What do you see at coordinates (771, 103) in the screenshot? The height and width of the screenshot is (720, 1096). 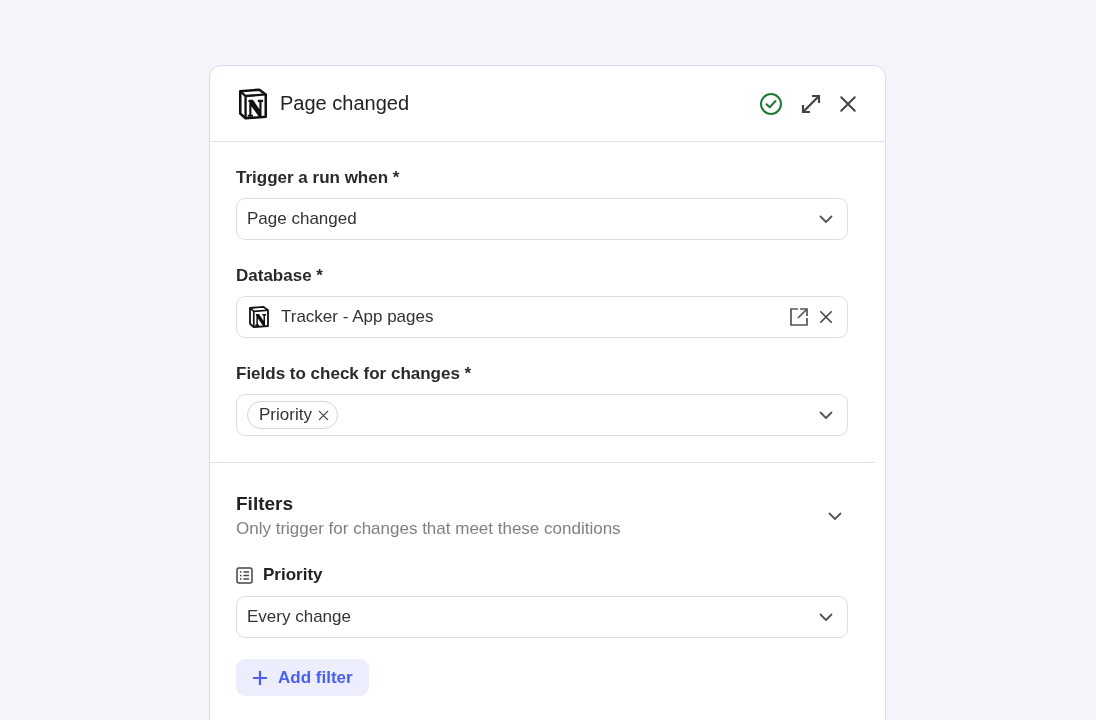 I see `check-circle-icon` at bounding box center [771, 103].